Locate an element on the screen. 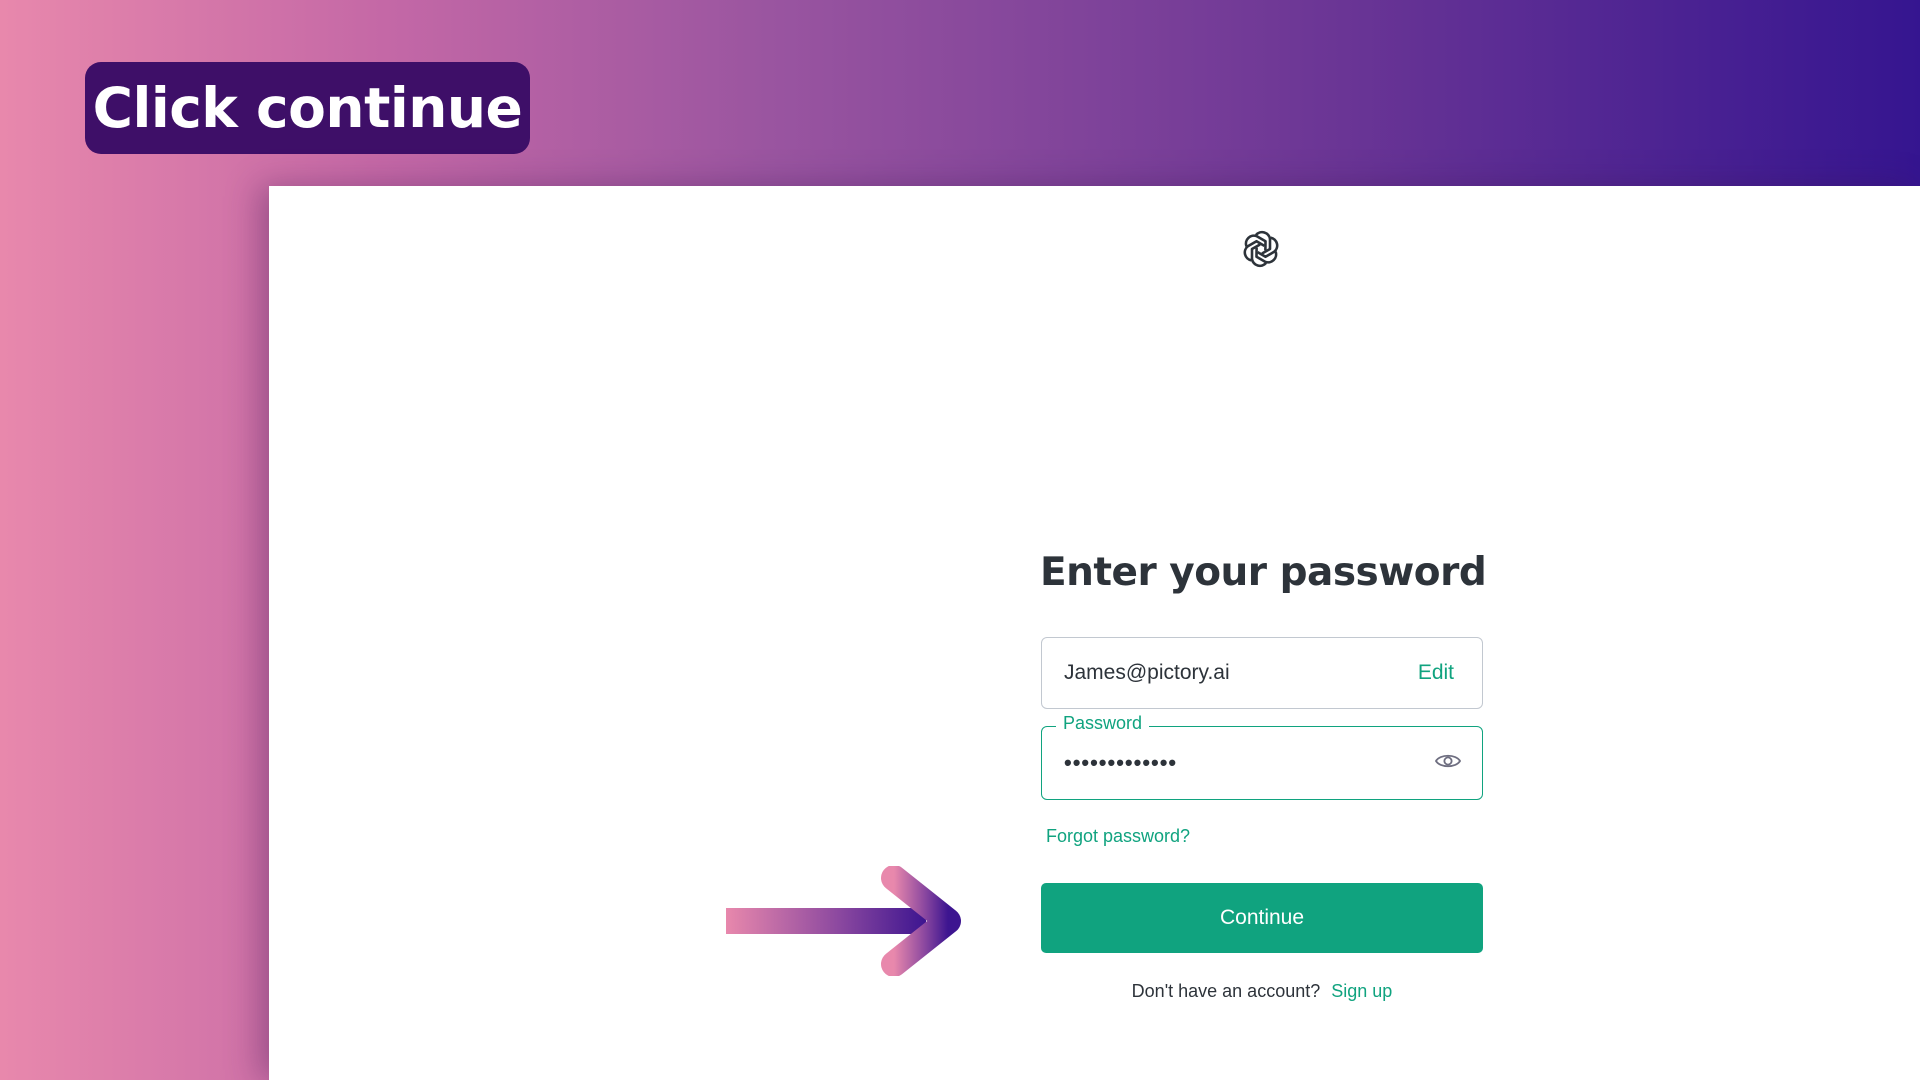  page-title: Enter your password is located at coordinates (1263, 572).